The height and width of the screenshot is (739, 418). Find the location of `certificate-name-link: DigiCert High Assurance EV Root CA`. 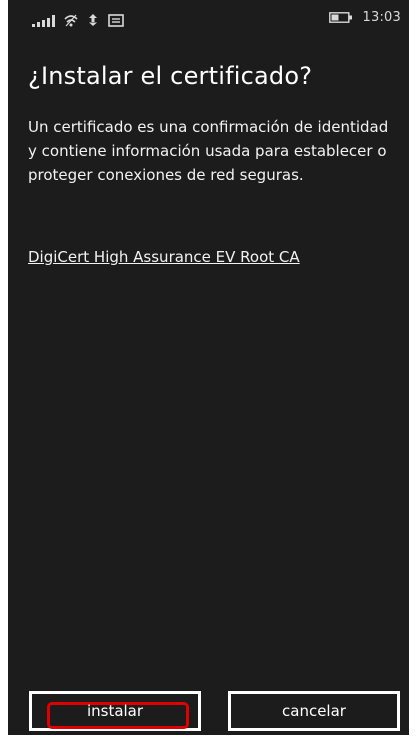

certificate-name-link: DigiCert High Assurance EV Root CA is located at coordinates (164, 257).